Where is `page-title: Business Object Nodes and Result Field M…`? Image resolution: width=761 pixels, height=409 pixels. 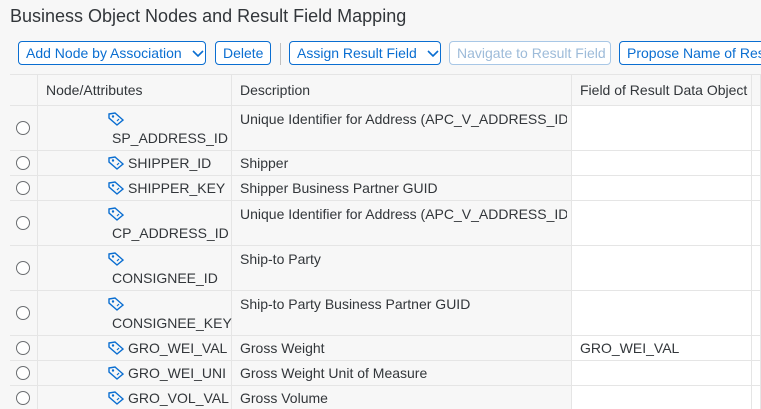
page-title: Business Object Nodes and Result Field M… is located at coordinates (208, 16).